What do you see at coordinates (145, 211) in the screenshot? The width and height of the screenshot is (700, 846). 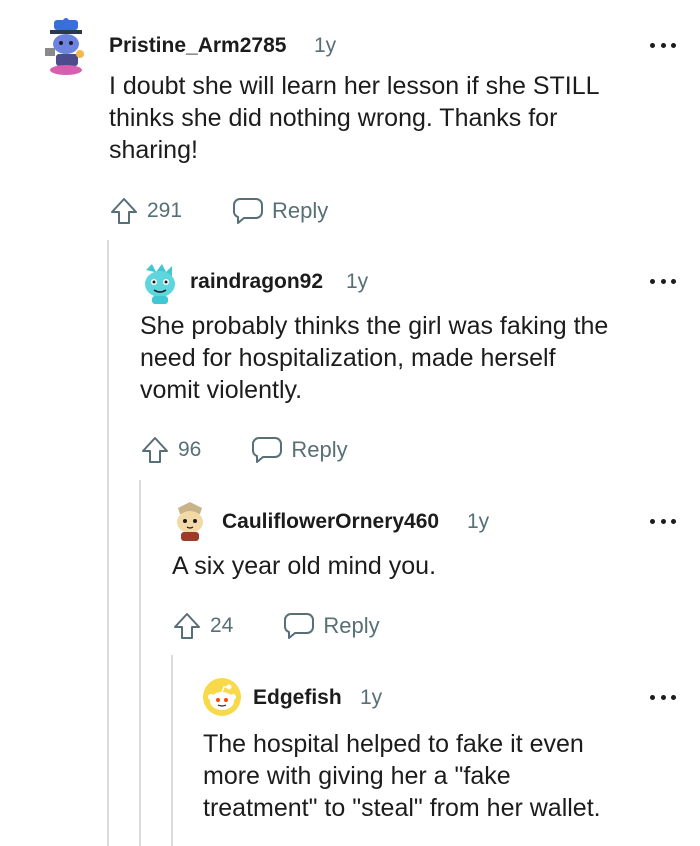 I see `upvote-button: 291` at bounding box center [145, 211].